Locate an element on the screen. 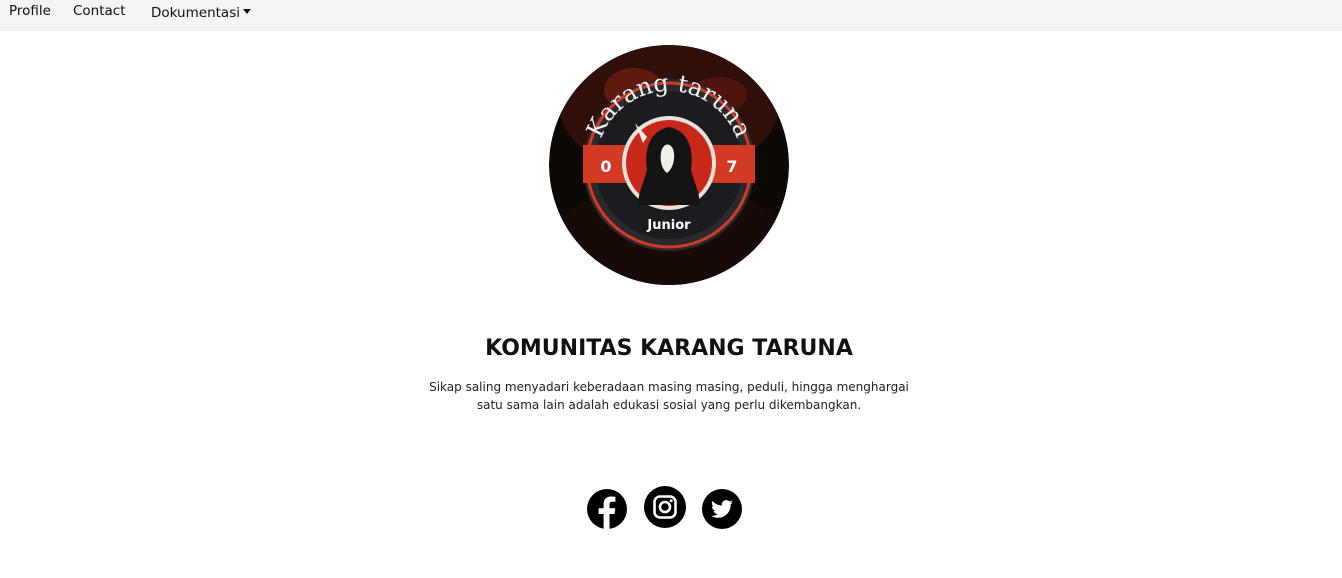 This screenshot has height=578, width=1342. page-title: KOMUNITAS KARANG TARUNA is located at coordinates (669, 348).